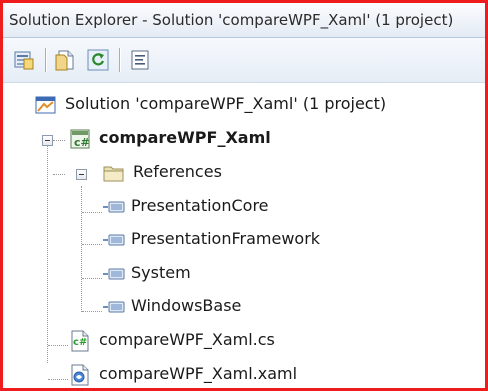  What do you see at coordinates (198, 373) in the screenshot?
I see `file-label: compareWPF_Xaml.xaml` at bounding box center [198, 373].